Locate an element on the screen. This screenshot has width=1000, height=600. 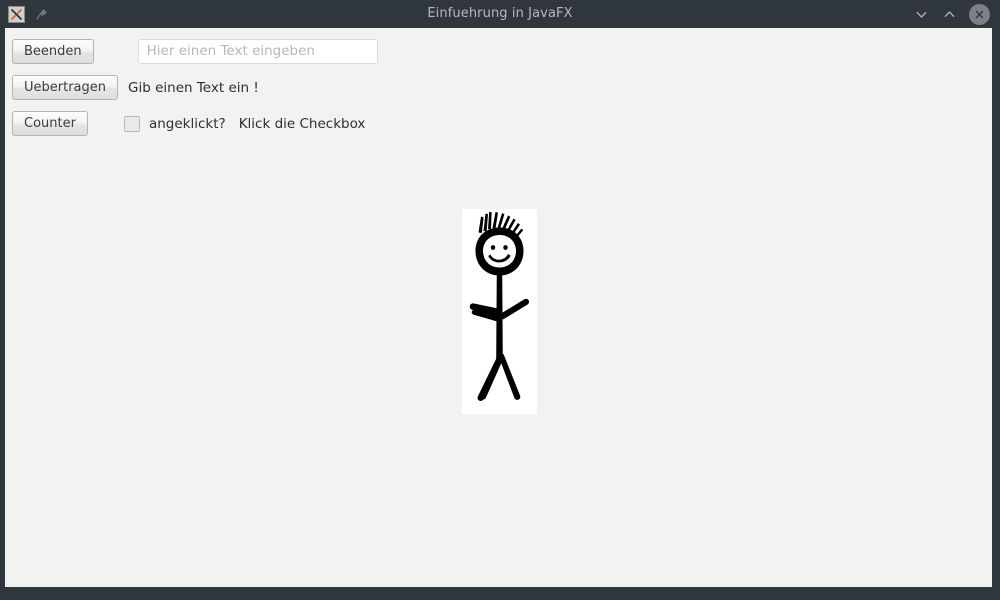
checkbox-label: angeklickt? is located at coordinates (187, 123).